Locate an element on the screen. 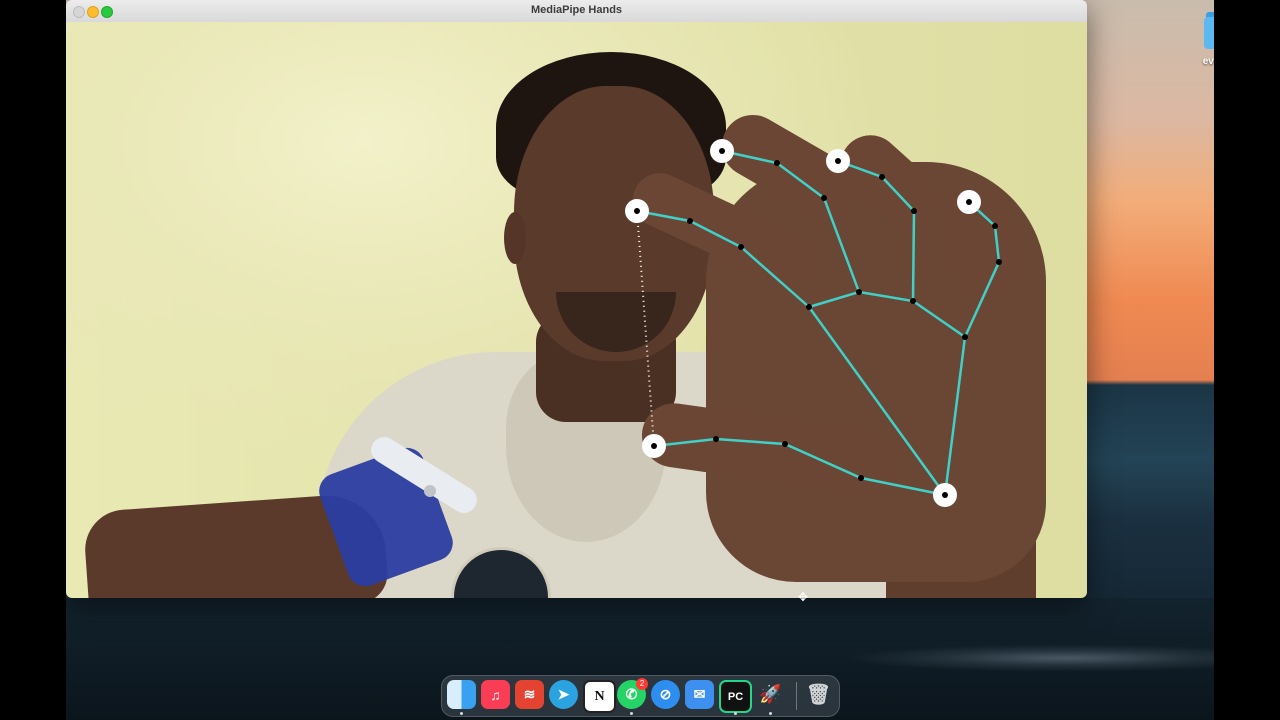 This screenshot has width=1280, height=720. distance-guide-line is located at coordinates (645, 328).